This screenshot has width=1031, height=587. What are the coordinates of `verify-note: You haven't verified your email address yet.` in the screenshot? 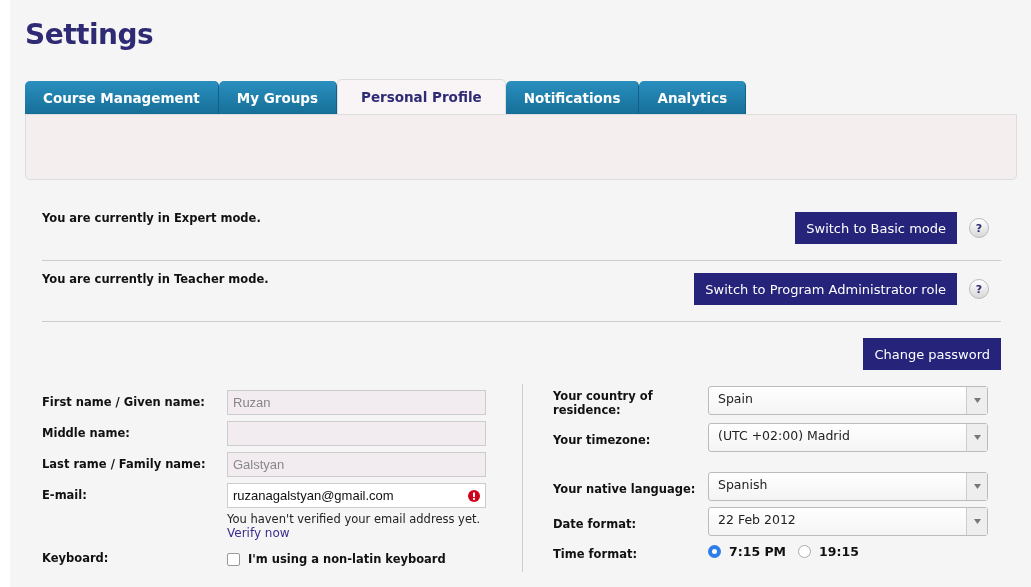 It's located at (354, 519).